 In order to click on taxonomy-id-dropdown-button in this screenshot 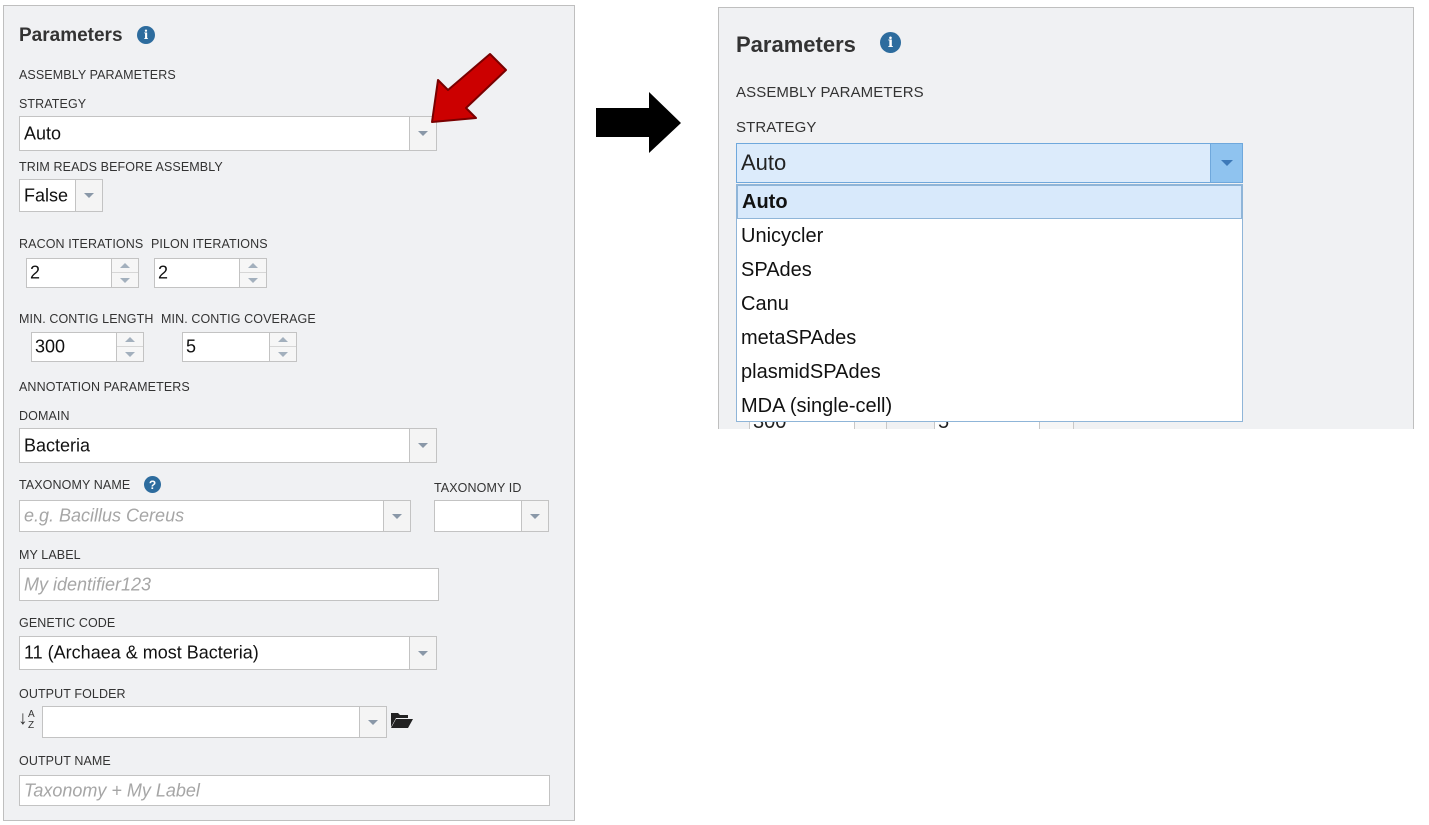, I will do `click(534, 516)`.